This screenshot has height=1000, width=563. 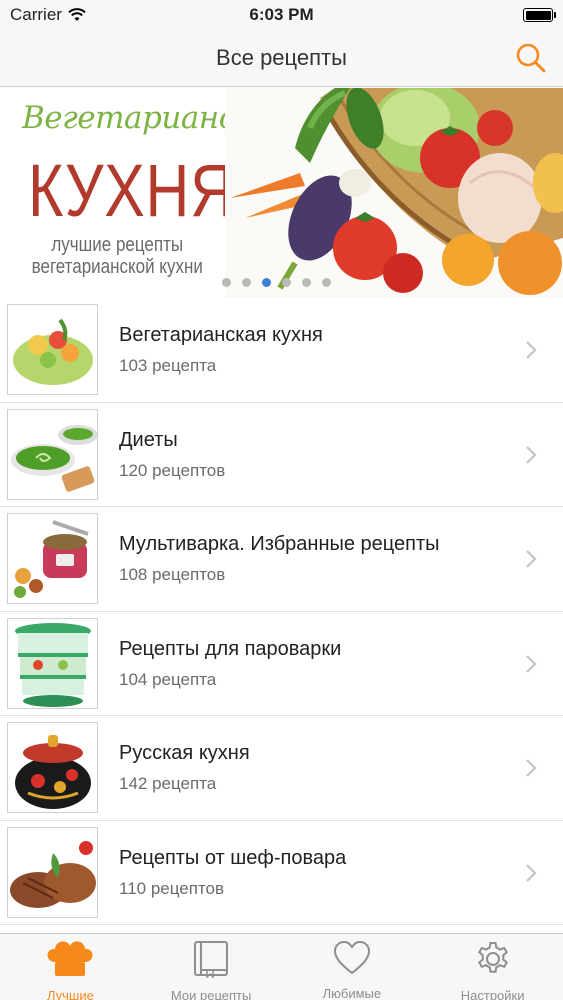 I want to click on category-title: Русская кухня, so click(x=184, y=753).